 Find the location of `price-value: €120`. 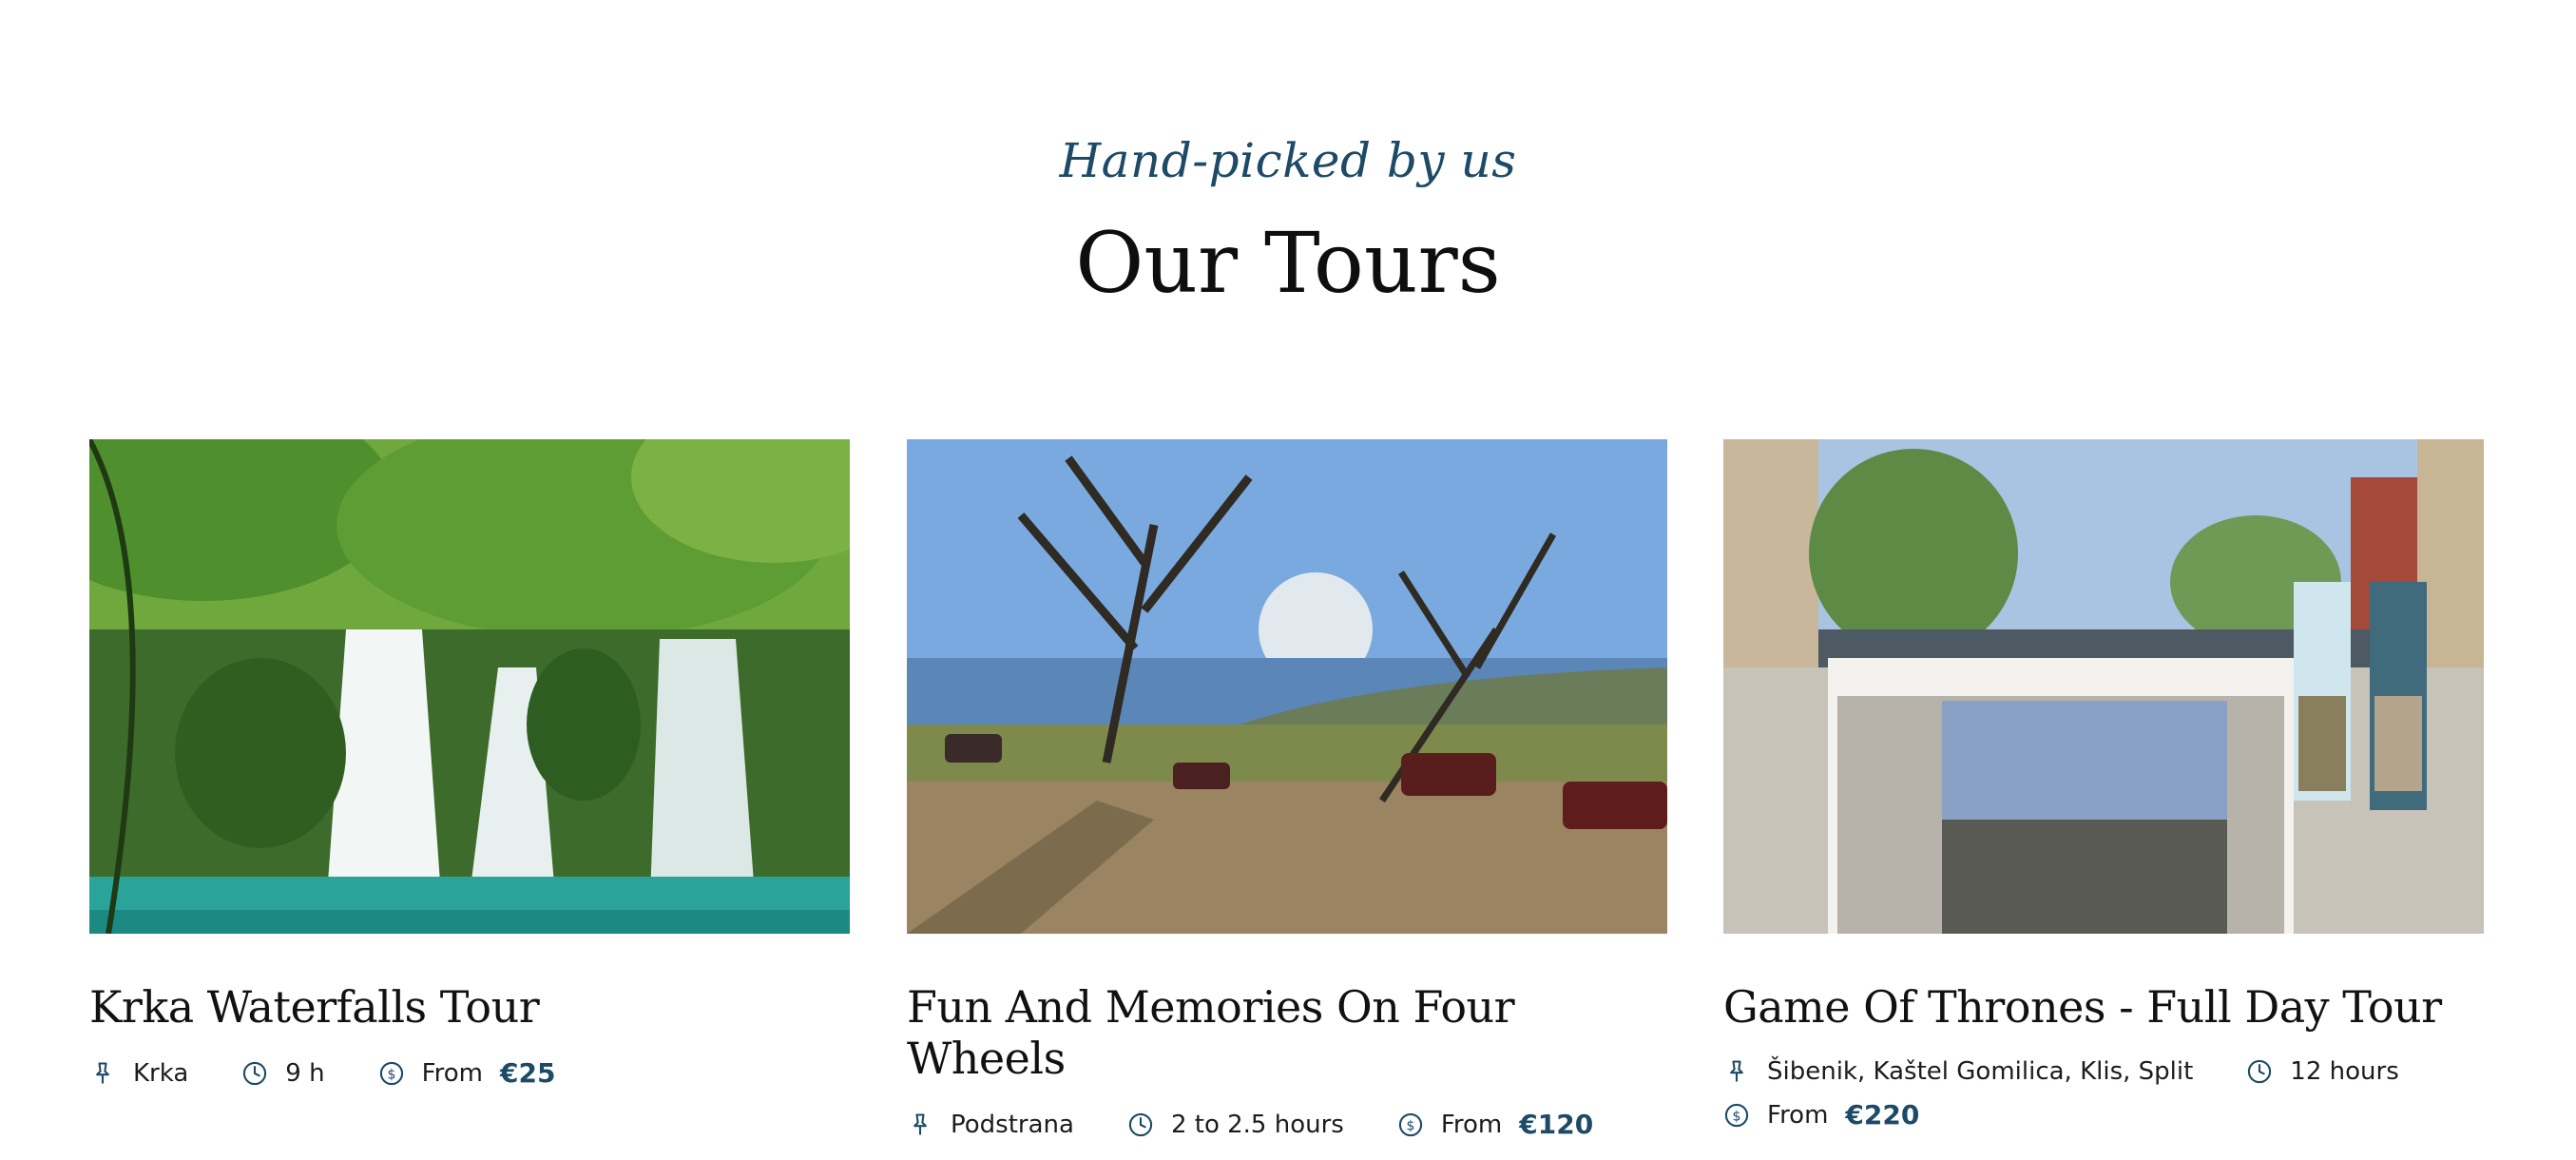

price-value: €120 is located at coordinates (1556, 1124).